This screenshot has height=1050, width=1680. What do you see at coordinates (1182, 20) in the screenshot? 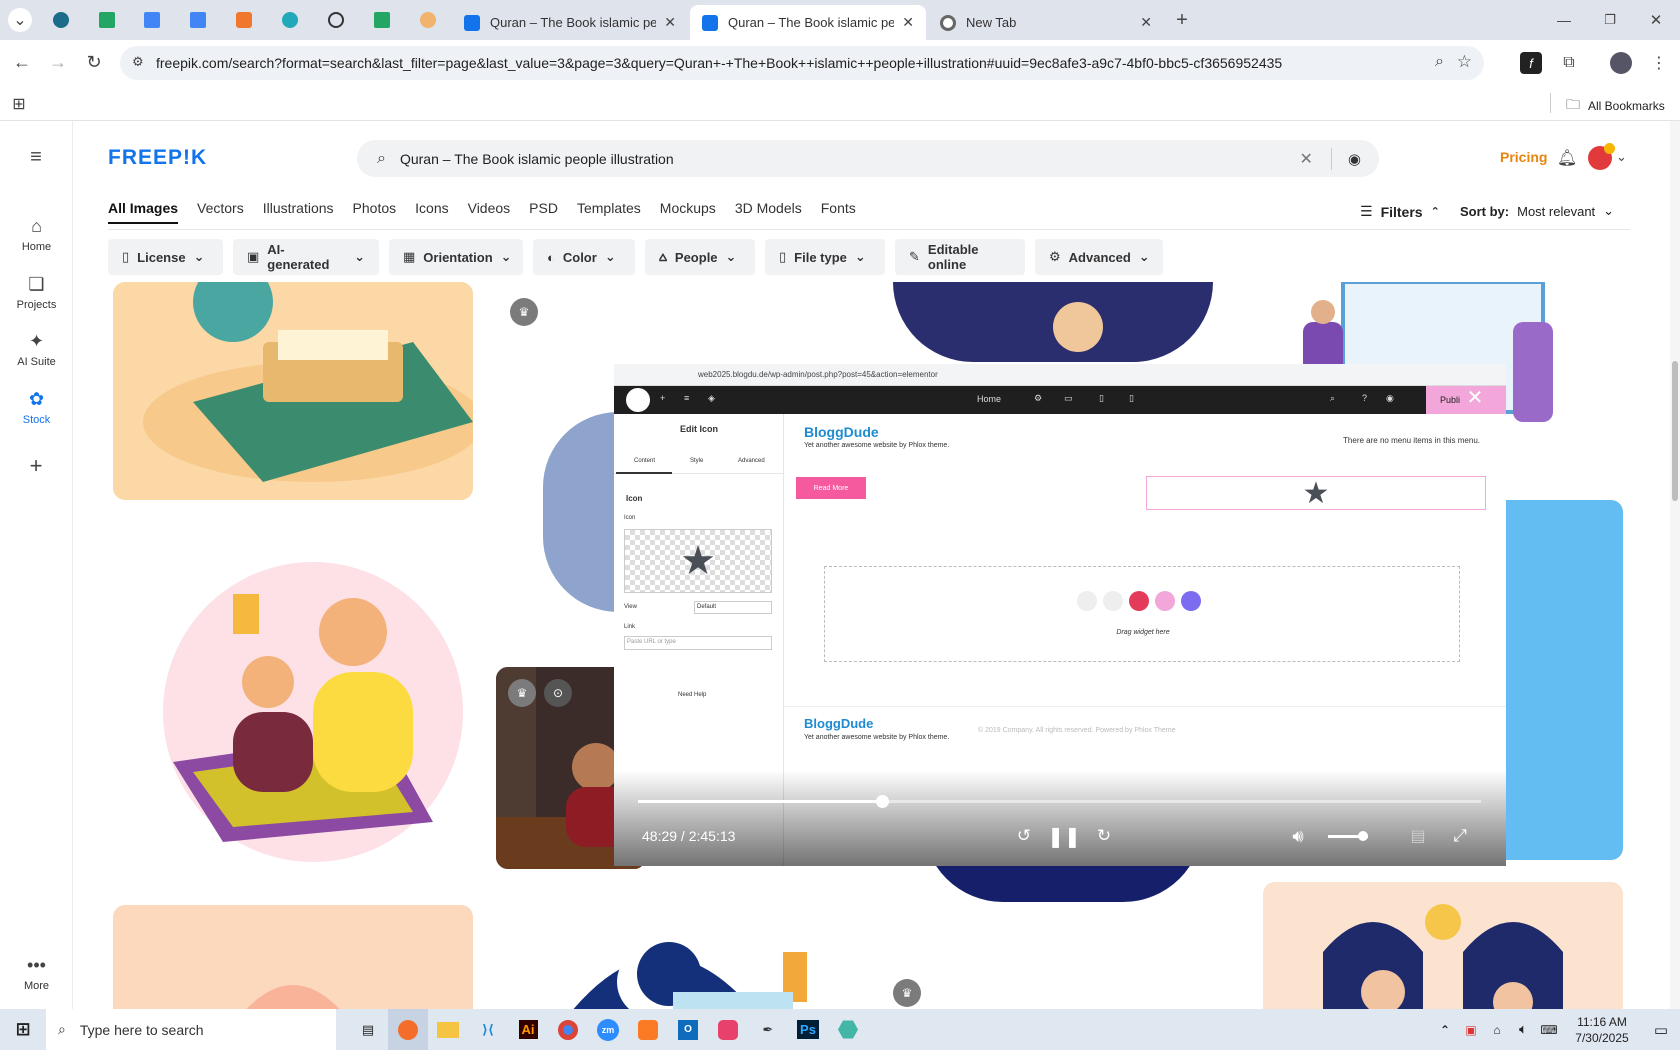
I see `new-tab-icon: +` at bounding box center [1182, 20].